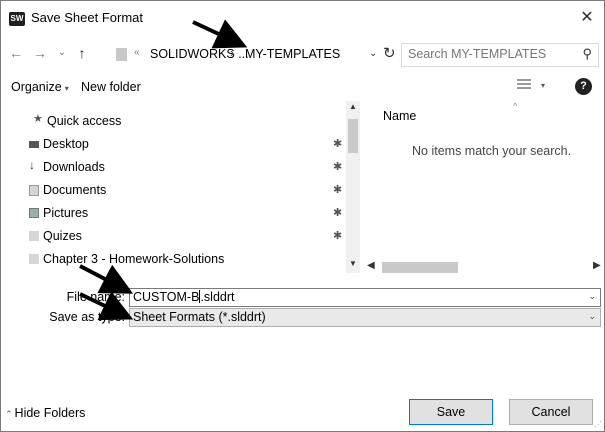 This screenshot has height=432, width=605. I want to click on view-options-icon, so click(524, 86).